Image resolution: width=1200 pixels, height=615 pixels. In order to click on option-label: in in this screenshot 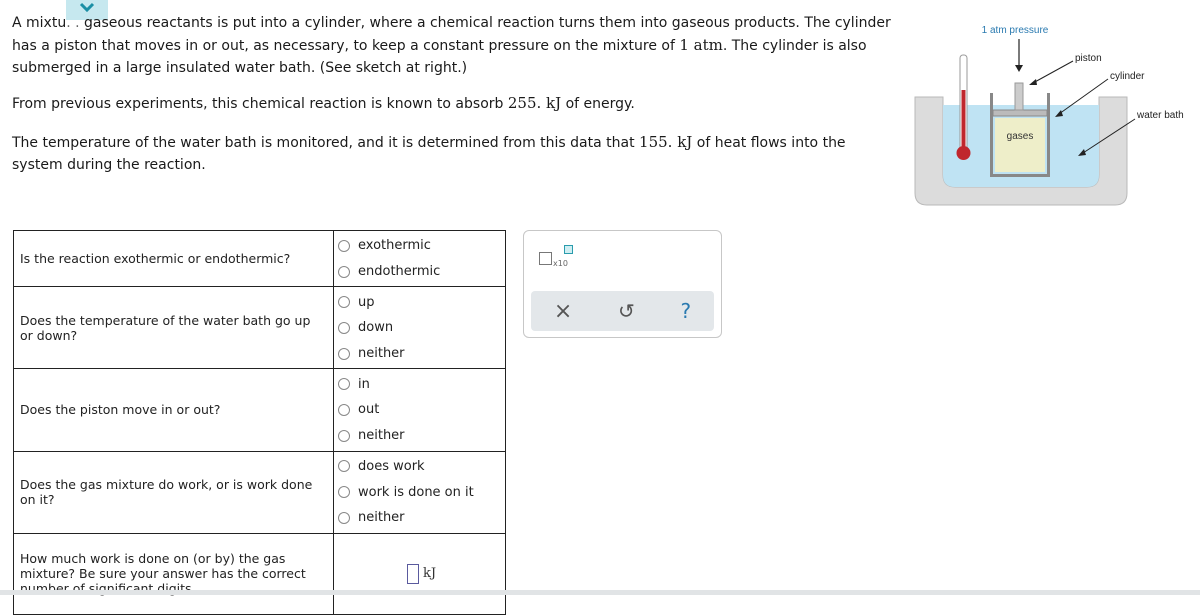, I will do `click(364, 384)`.